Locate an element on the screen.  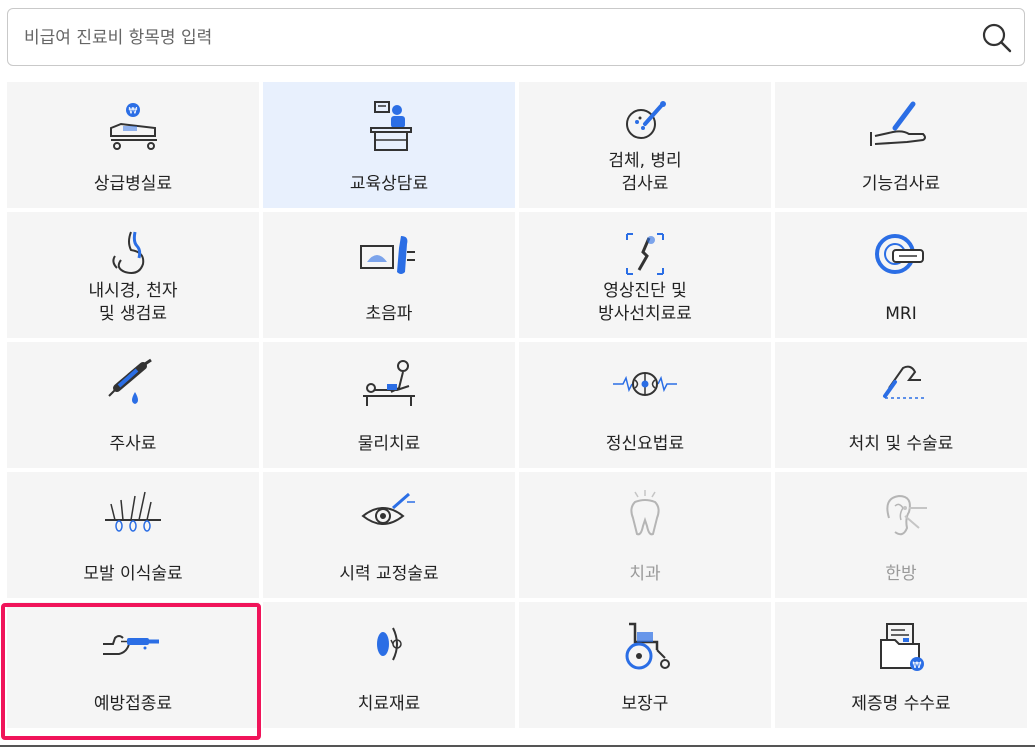
brain-wave-icon is located at coordinates (645, 384).